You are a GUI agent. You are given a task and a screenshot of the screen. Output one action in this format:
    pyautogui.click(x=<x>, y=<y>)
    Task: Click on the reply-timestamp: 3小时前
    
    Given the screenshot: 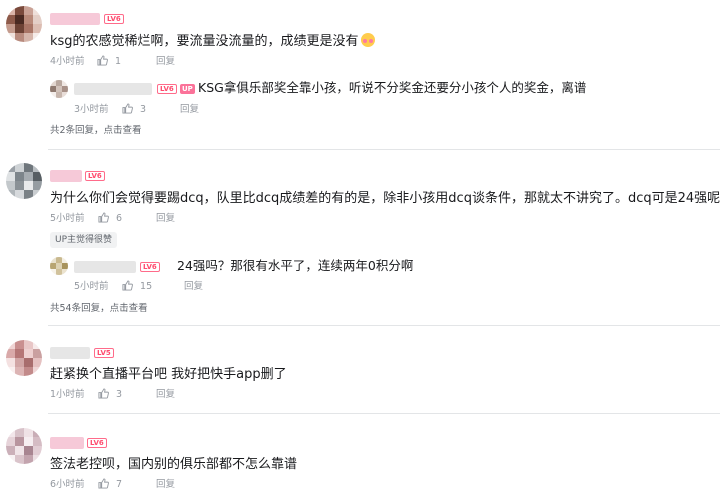 What is the action you would take?
    pyautogui.click(x=91, y=109)
    